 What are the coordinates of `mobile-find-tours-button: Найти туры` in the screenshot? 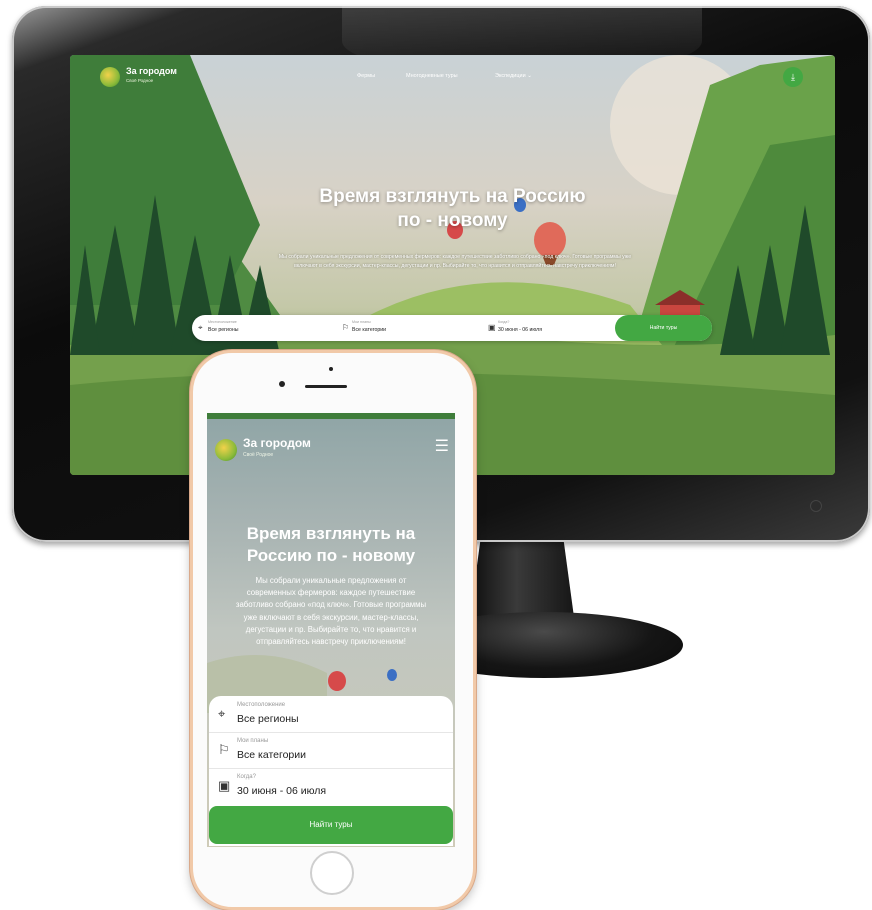 It's located at (331, 825).